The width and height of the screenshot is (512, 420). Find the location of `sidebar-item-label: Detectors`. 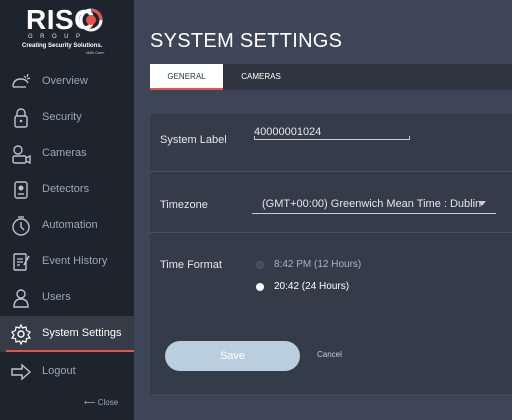

sidebar-item-label: Detectors is located at coordinates (66, 189).